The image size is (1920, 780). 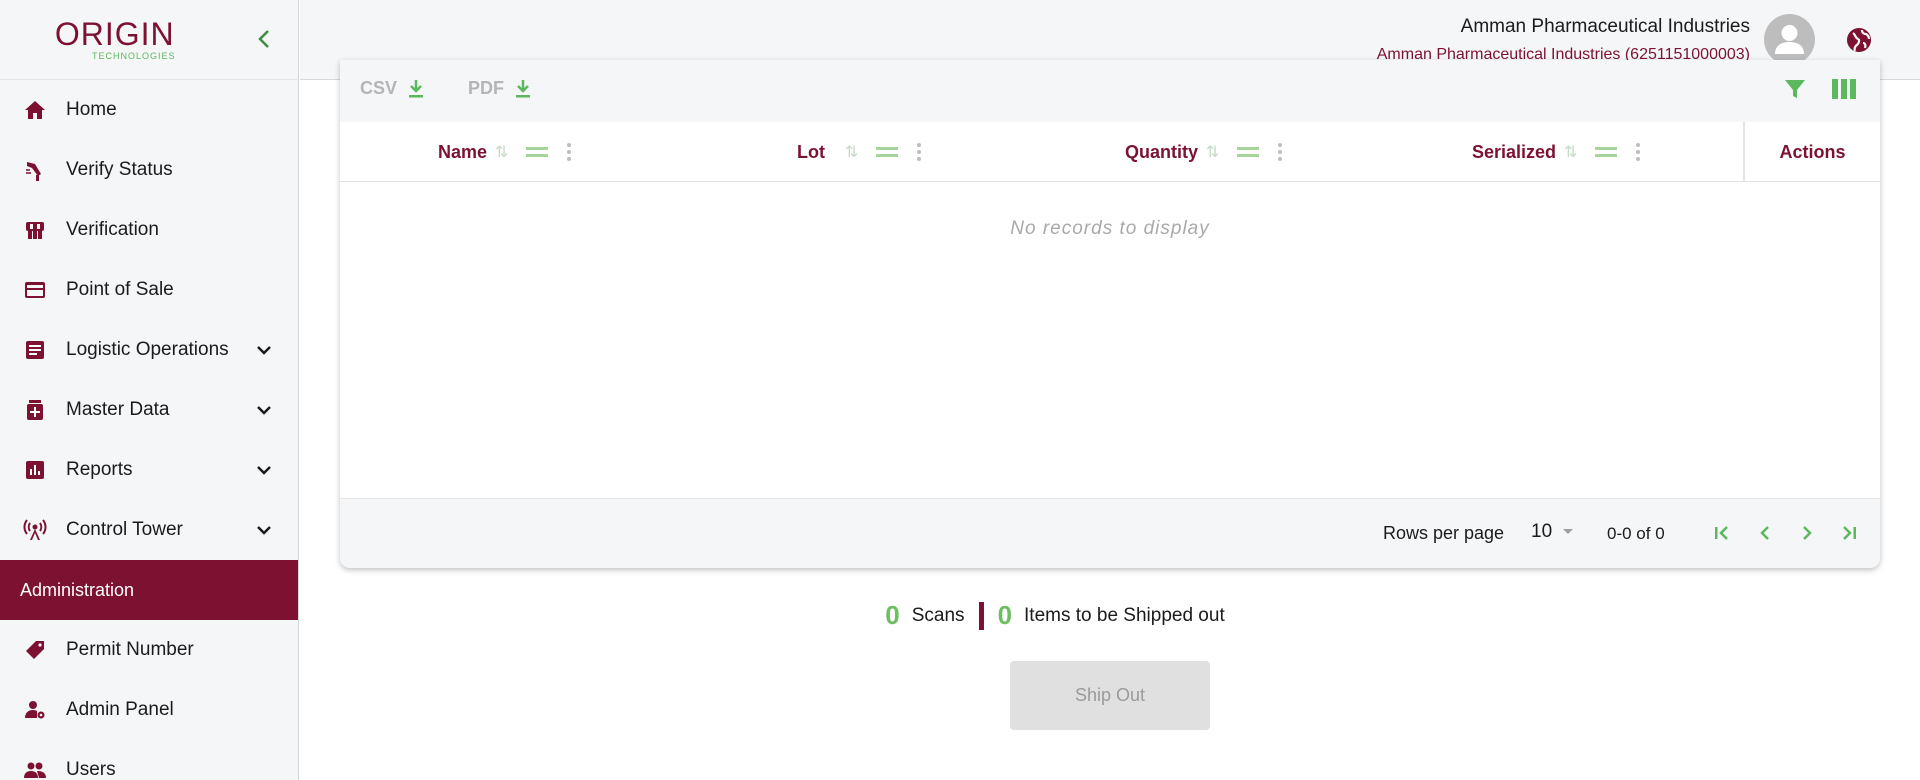 I want to click on column-label: Serialized, so click(x=1514, y=152).